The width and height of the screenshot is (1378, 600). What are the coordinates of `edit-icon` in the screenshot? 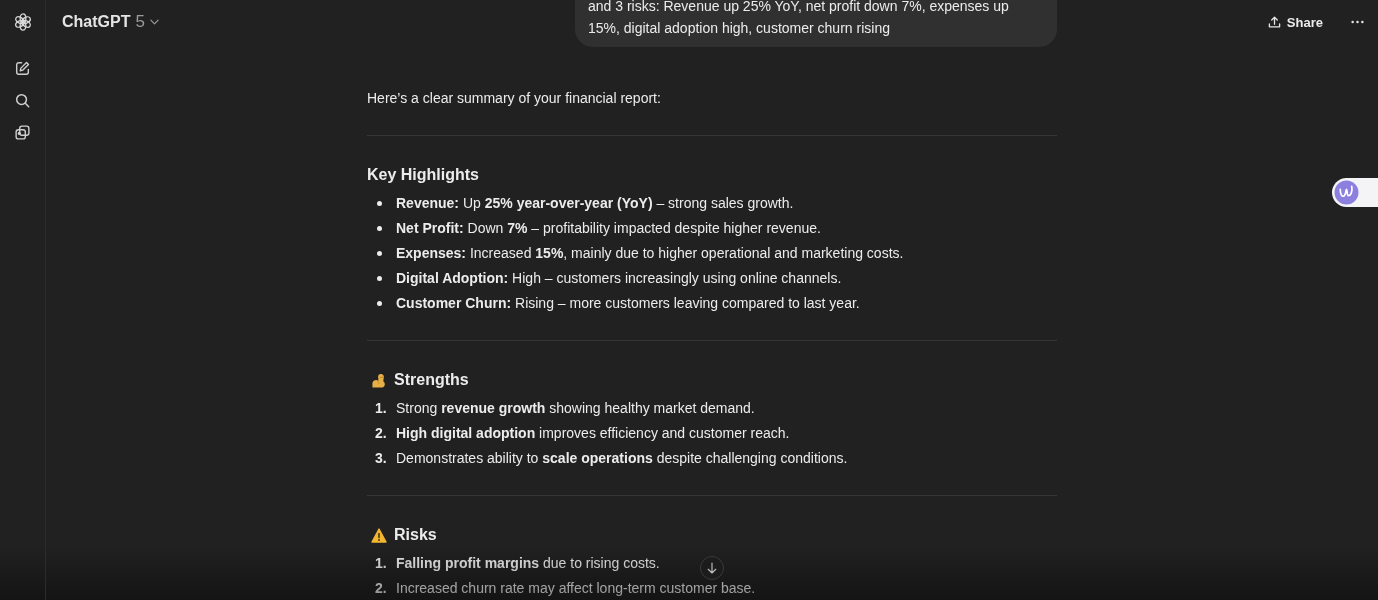 It's located at (22, 68).